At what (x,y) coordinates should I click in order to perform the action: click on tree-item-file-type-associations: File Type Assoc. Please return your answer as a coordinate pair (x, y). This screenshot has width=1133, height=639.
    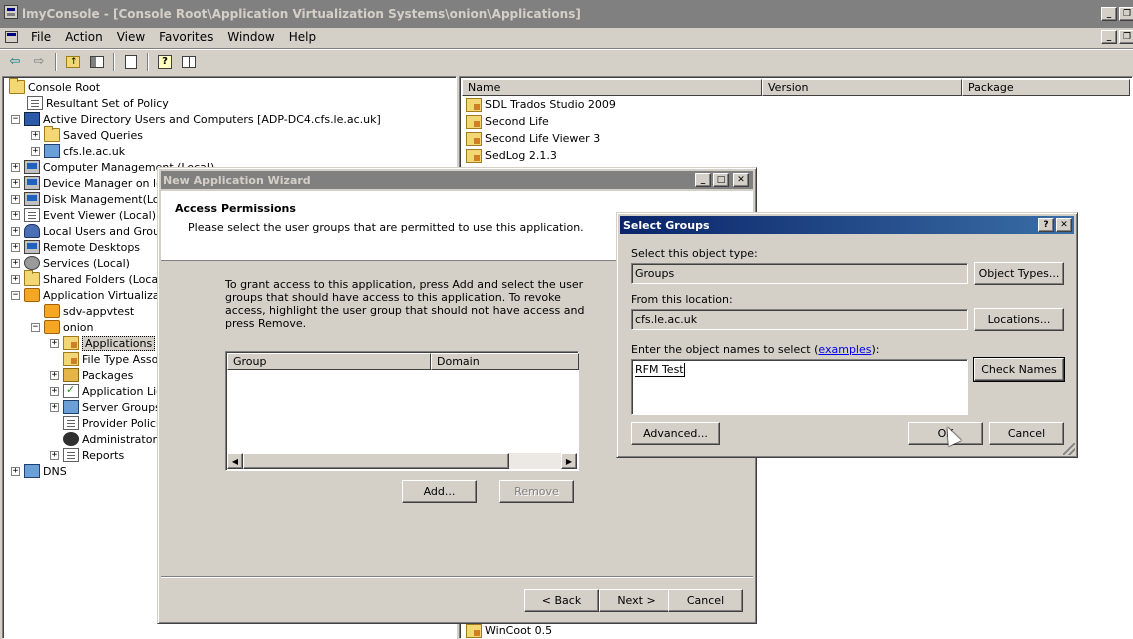
    Looking at the image, I should click on (113, 359).